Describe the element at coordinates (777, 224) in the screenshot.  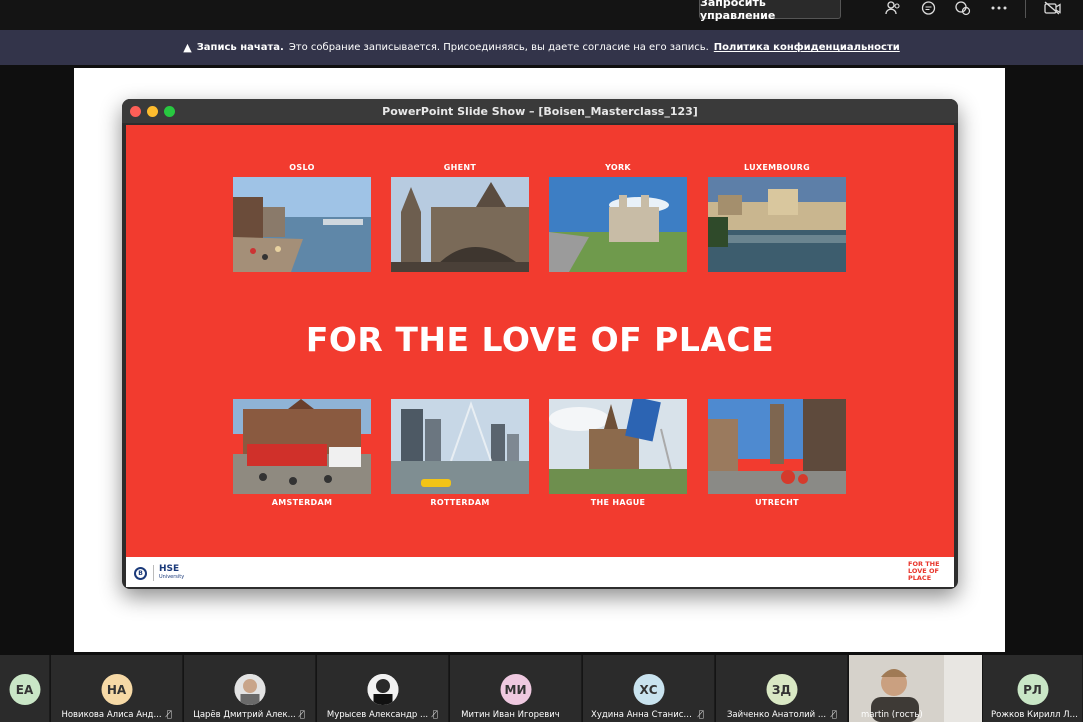
I see `luxembourg-photo` at that location.